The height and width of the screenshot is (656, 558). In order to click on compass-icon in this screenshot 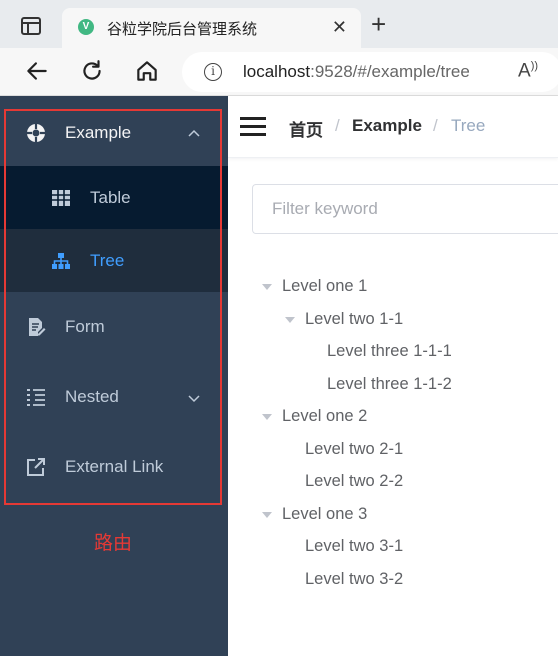, I will do `click(36, 133)`.